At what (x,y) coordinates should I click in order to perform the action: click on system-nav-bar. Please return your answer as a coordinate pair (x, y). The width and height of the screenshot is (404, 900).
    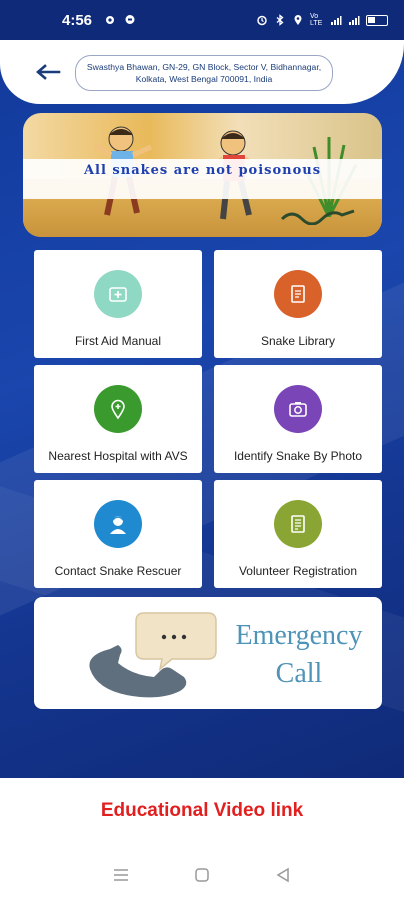
    Looking at the image, I should click on (202, 875).